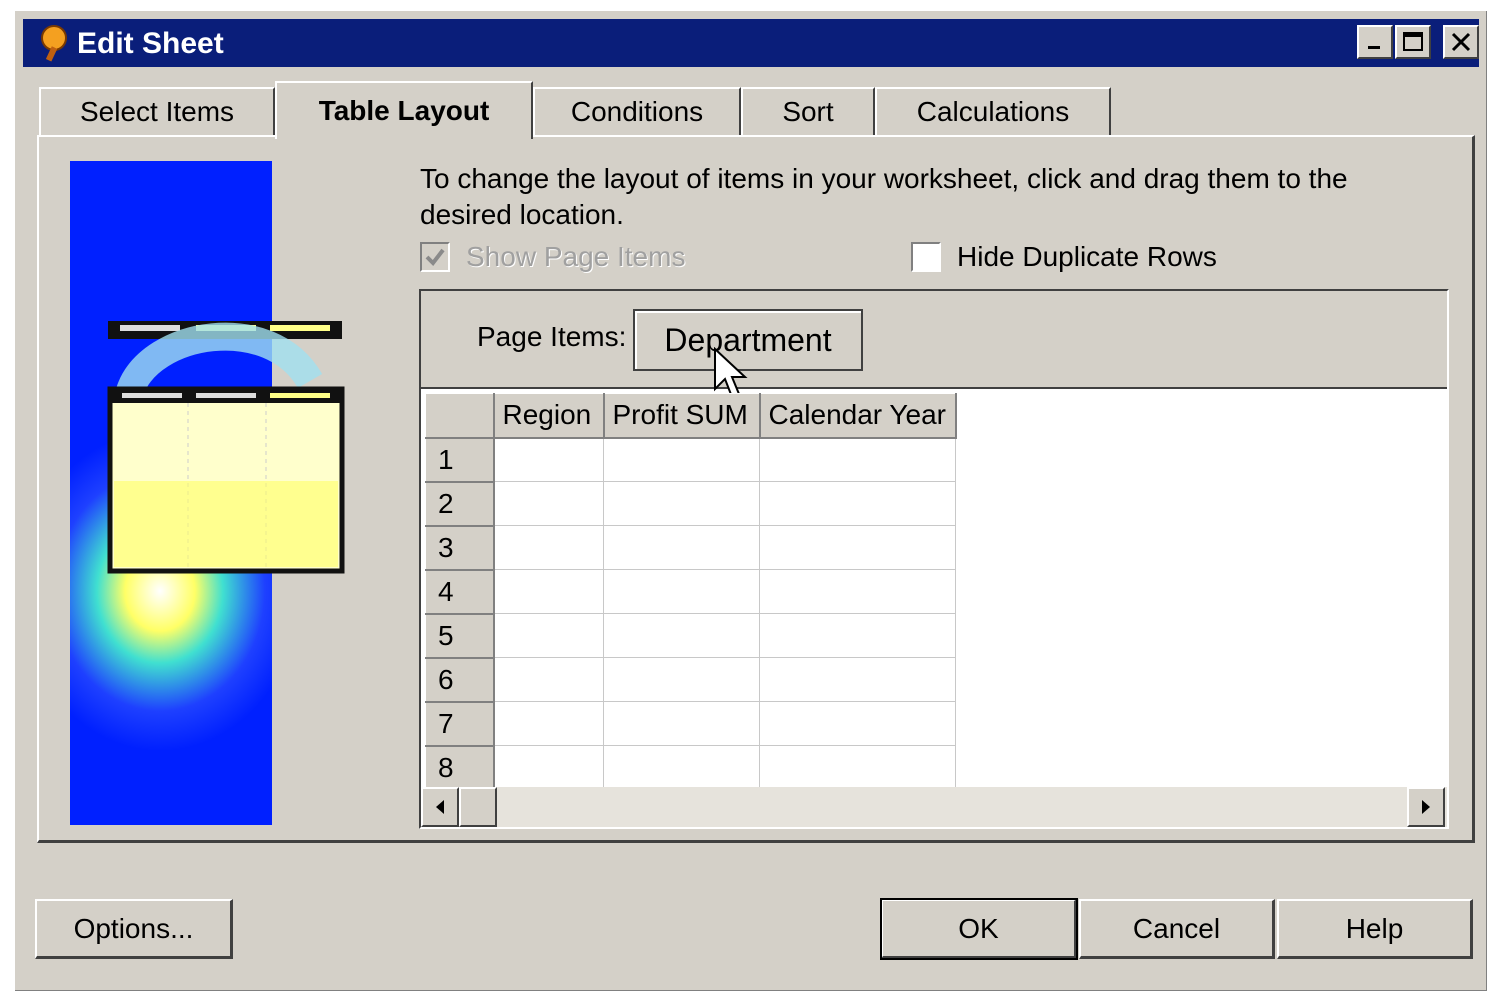 The width and height of the screenshot is (1490, 992). I want to click on wizard-illustration, so click(207, 493).